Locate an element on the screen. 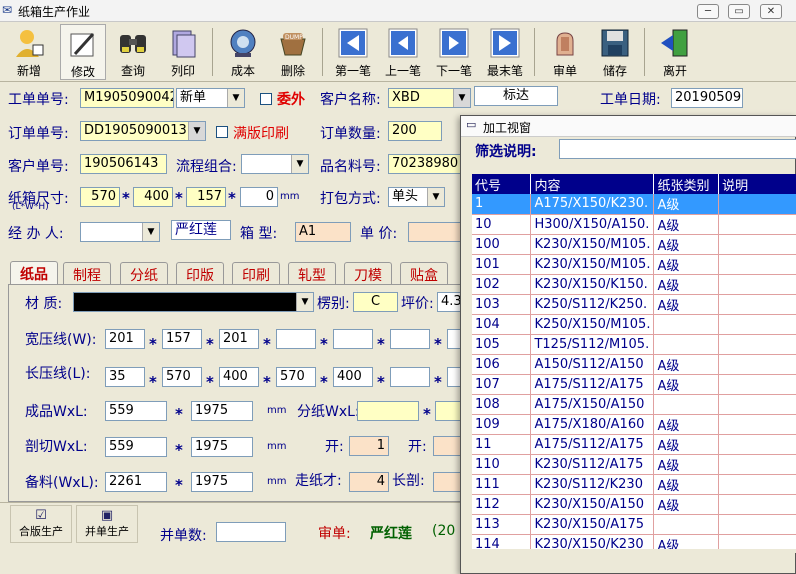  customer-code-field: XBD ▼ is located at coordinates (429, 98).